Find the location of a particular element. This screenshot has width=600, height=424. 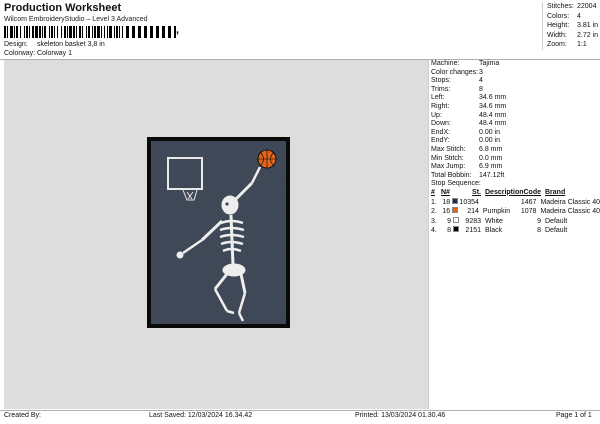

machine-info-value: 147.12ft is located at coordinates (492, 175).